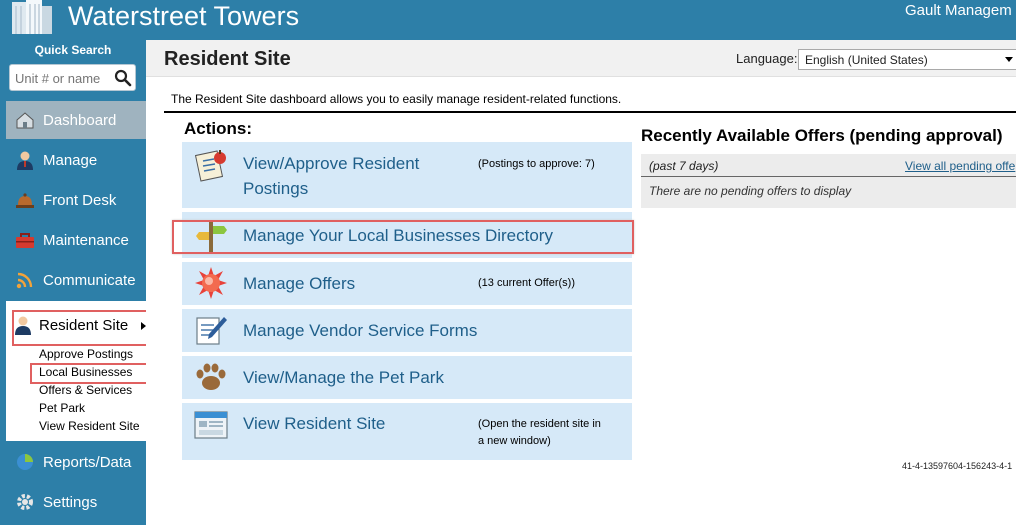 The image size is (1016, 525). What do you see at coordinates (539, 433) in the screenshot?
I see `open-new-window-note: (Open the resident site in a new window)` at bounding box center [539, 433].